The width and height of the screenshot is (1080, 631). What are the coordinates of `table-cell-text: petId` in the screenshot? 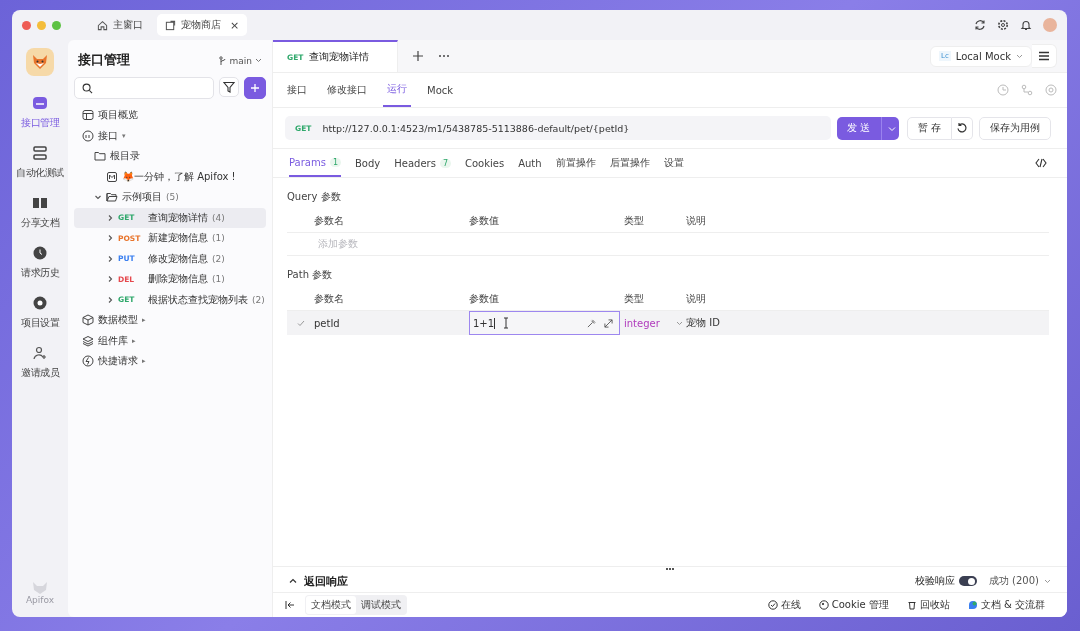 It's located at (327, 323).